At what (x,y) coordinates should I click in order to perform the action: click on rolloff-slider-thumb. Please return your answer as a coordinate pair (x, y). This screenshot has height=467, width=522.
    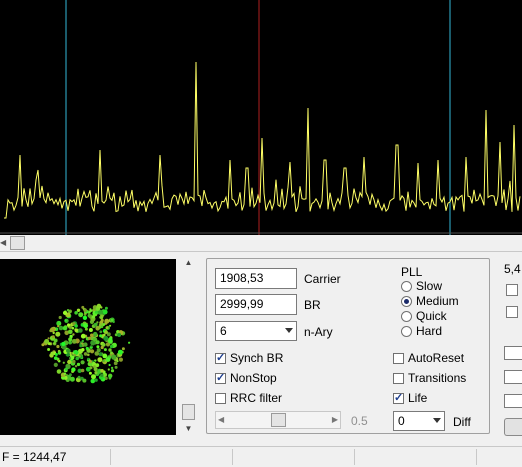
    Looking at the image, I should click on (278, 420).